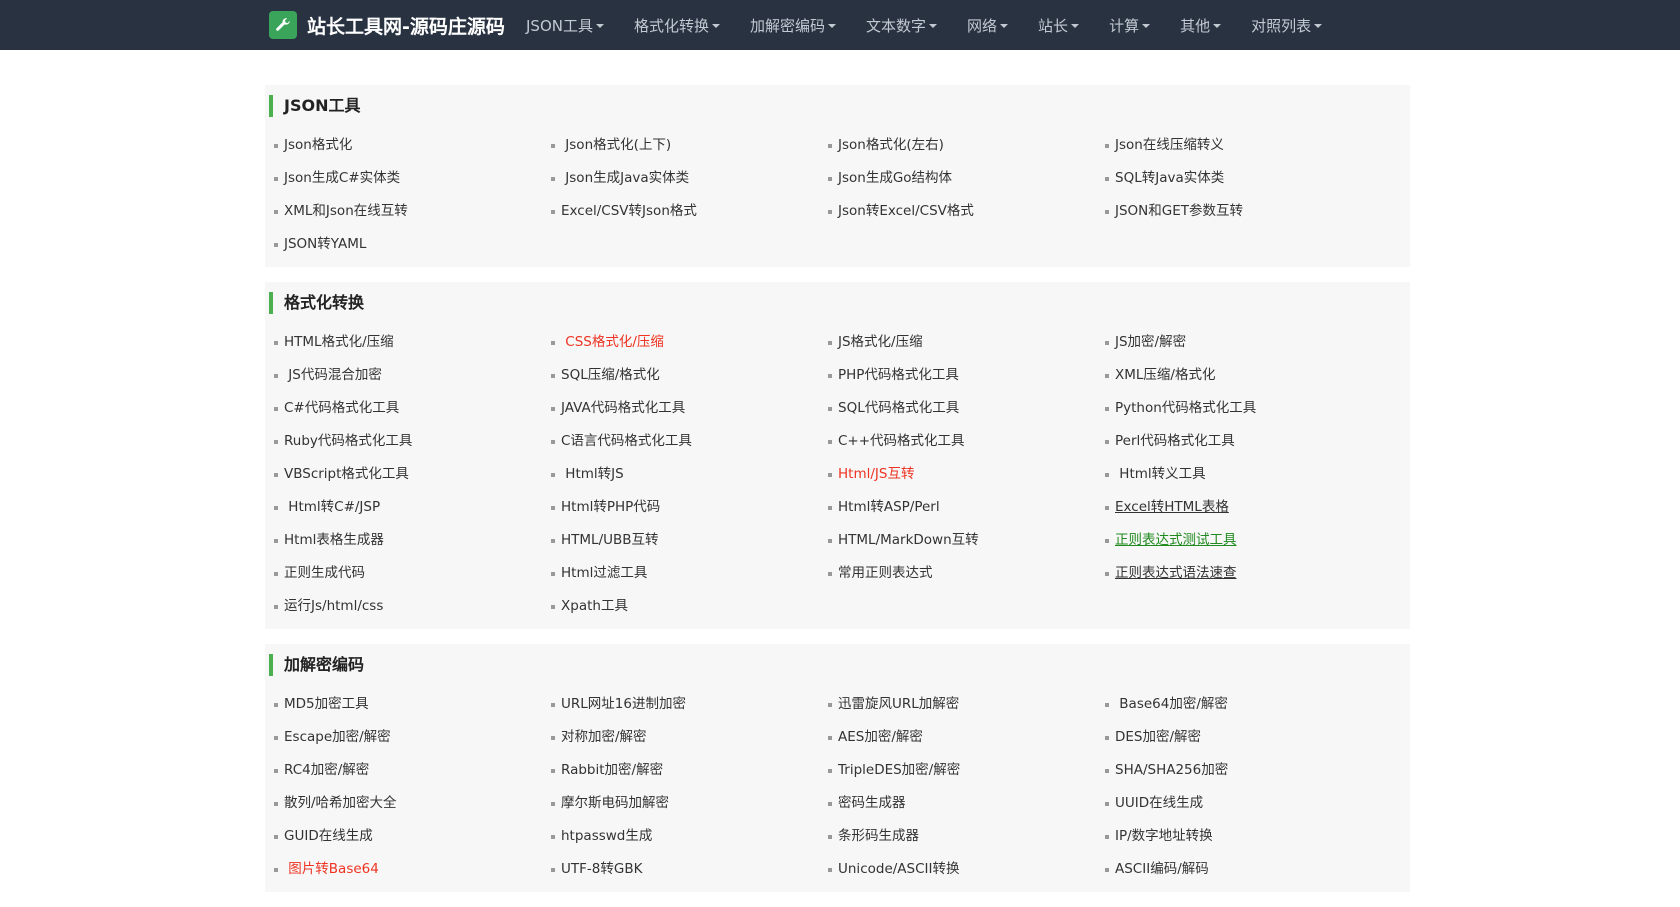 The height and width of the screenshot is (907, 1680). Describe the element at coordinates (1243, 540) in the screenshot. I see `tool-link: 正则表达式测试工具` at that location.